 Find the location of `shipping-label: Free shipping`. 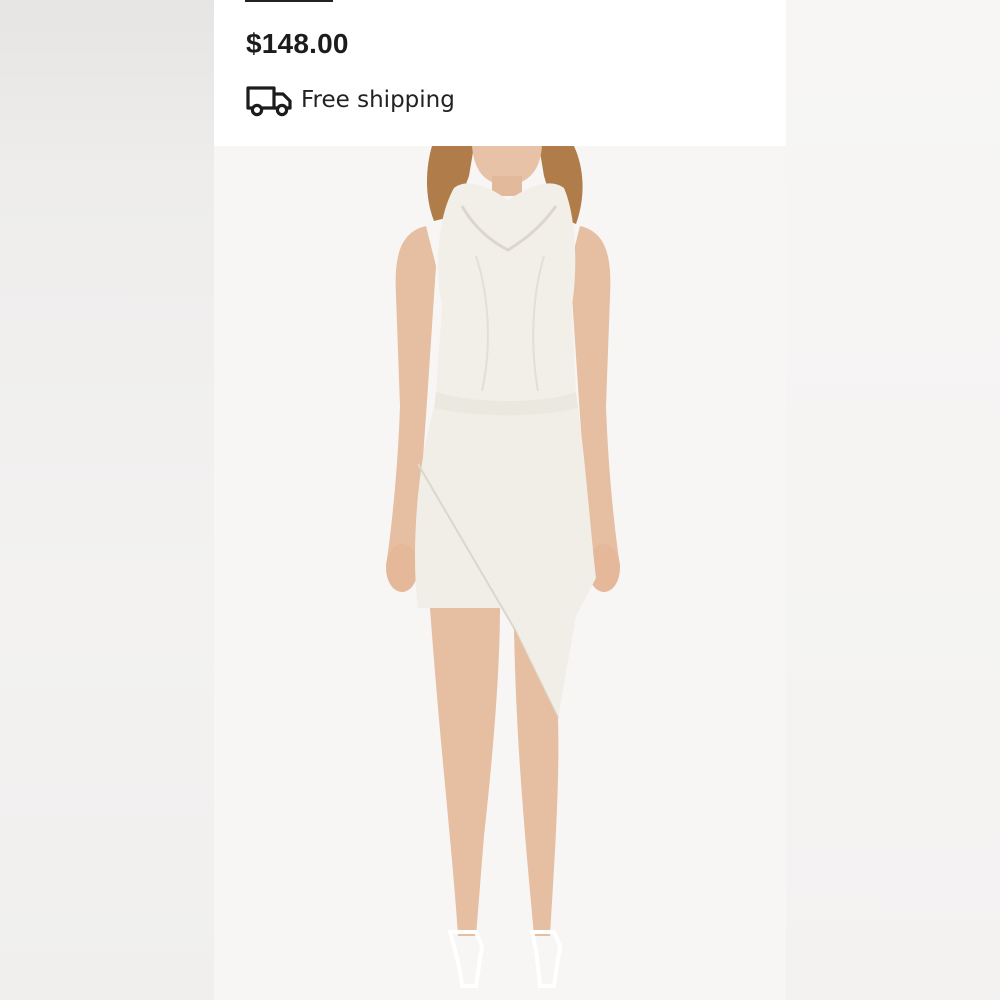

shipping-label: Free shipping is located at coordinates (378, 100).